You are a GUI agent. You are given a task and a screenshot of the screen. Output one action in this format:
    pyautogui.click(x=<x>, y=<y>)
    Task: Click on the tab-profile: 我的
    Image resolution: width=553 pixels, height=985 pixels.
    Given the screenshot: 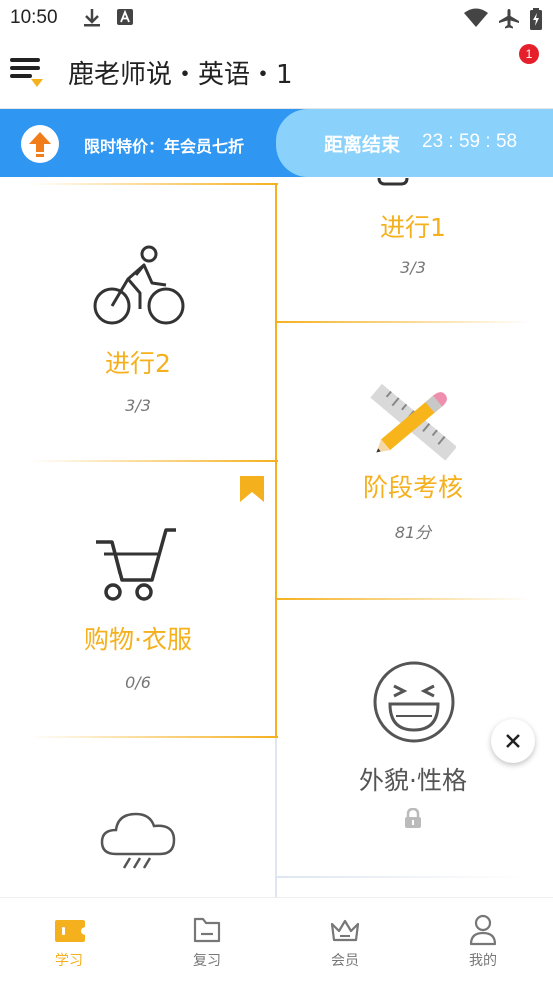 What is the action you would take?
    pyautogui.click(x=483, y=941)
    